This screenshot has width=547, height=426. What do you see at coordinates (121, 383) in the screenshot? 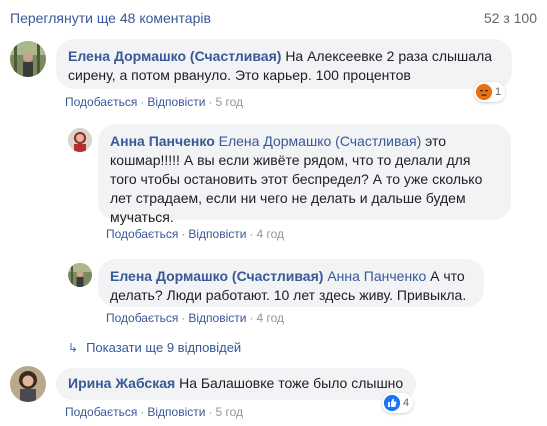
I see `comment-author: Ирина Жабская` at bounding box center [121, 383].